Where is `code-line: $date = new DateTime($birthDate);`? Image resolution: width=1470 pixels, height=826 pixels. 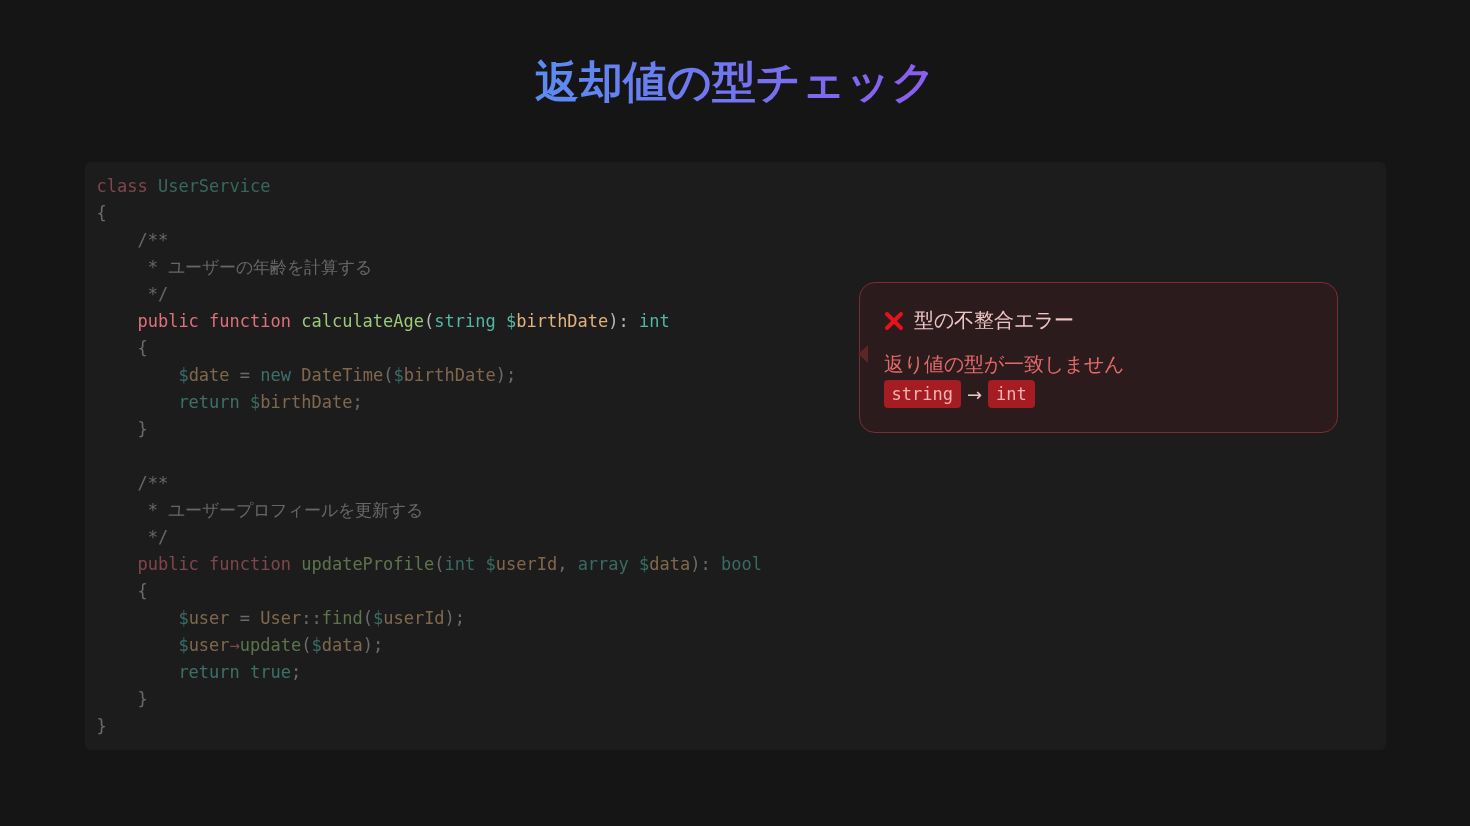
code-line: $date = new DateTime($birthDate); is located at coordinates (347, 375).